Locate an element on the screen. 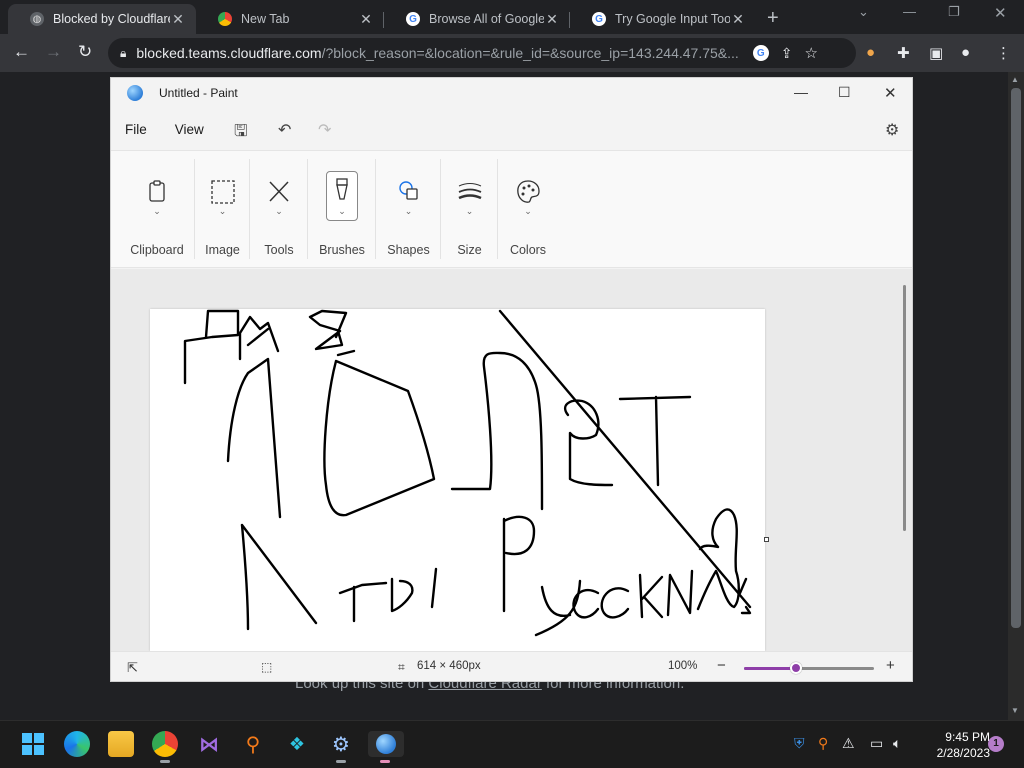 Image resolution: width=1024 pixels, height=768 pixels. redo-icon: ↷ is located at coordinates (324, 130).